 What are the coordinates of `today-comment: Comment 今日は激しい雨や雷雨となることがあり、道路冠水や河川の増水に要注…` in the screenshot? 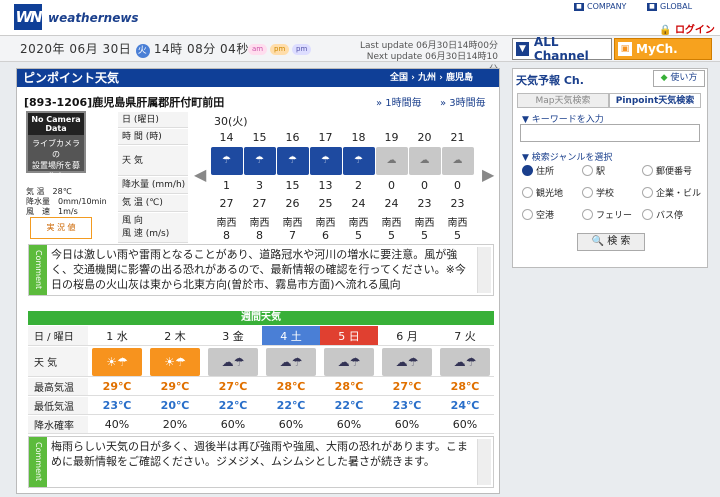 It's located at (261, 270).